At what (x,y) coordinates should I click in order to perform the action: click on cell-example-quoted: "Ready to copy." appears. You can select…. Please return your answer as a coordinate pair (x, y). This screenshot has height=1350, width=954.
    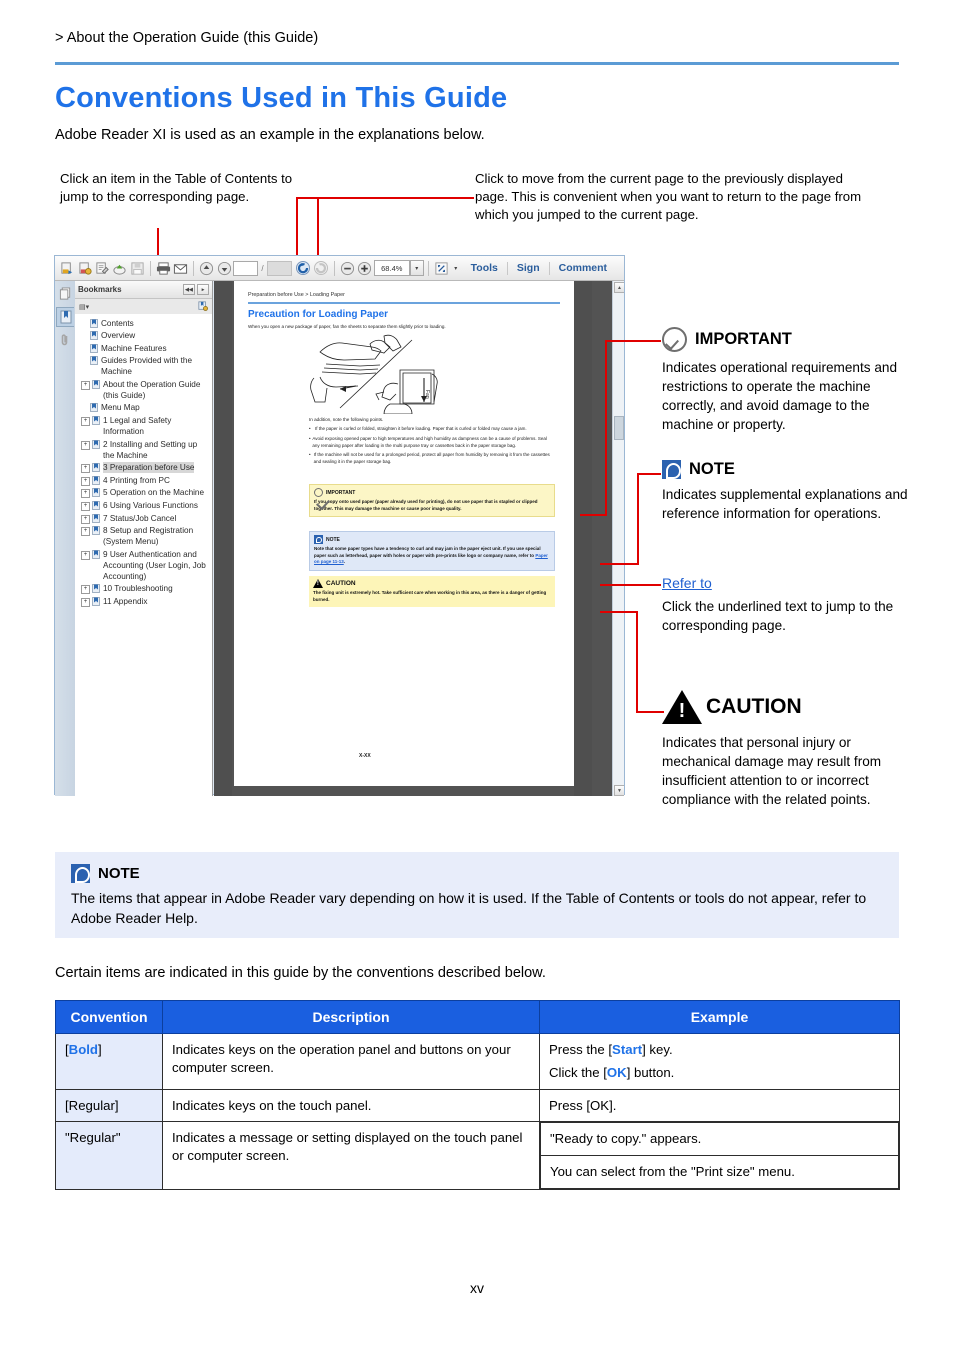
    Looking at the image, I should click on (719, 1156).